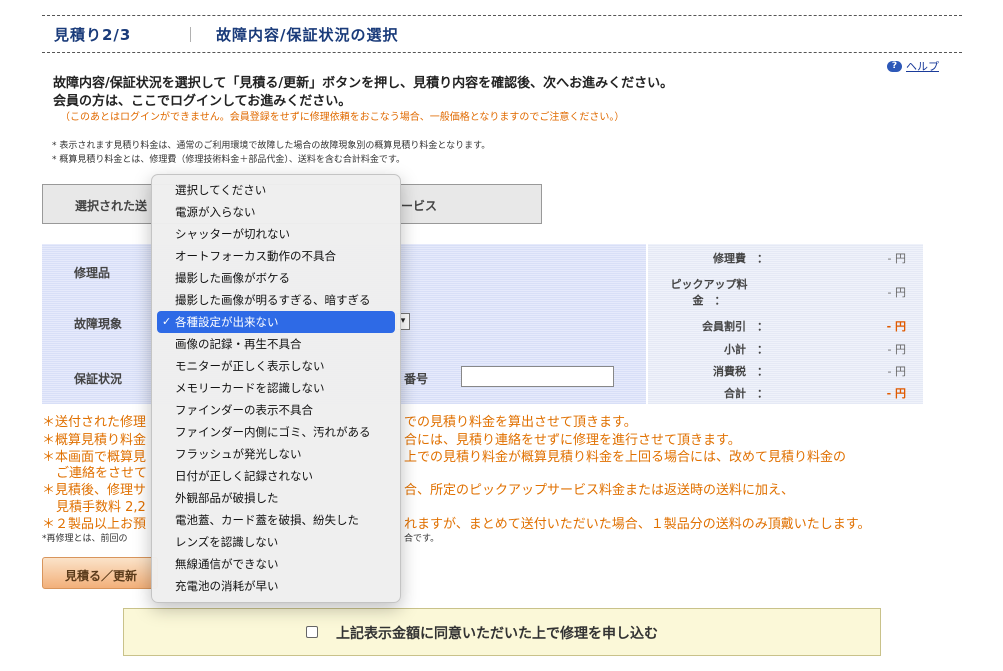 Image resolution: width=1003 pixels, height=671 pixels. What do you see at coordinates (896, 371) in the screenshot?
I see `summary-value-tax: - 円` at bounding box center [896, 371].